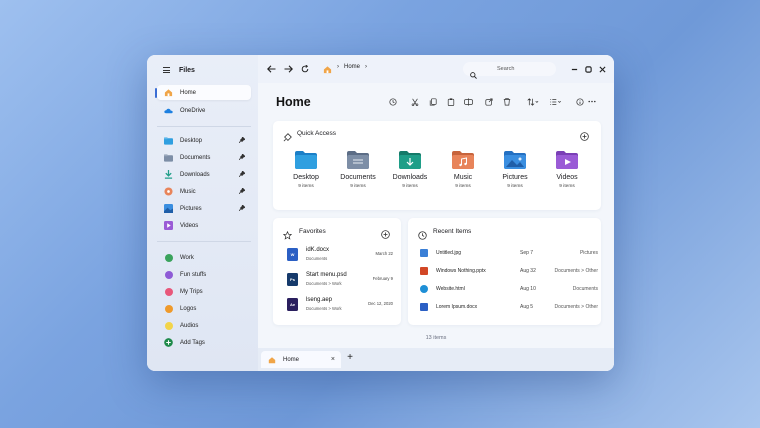  What do you see at coordinates (449, 253) in the screenshot?
I see `file-name: Untitled.jpg` at bounding box center [449, 253].